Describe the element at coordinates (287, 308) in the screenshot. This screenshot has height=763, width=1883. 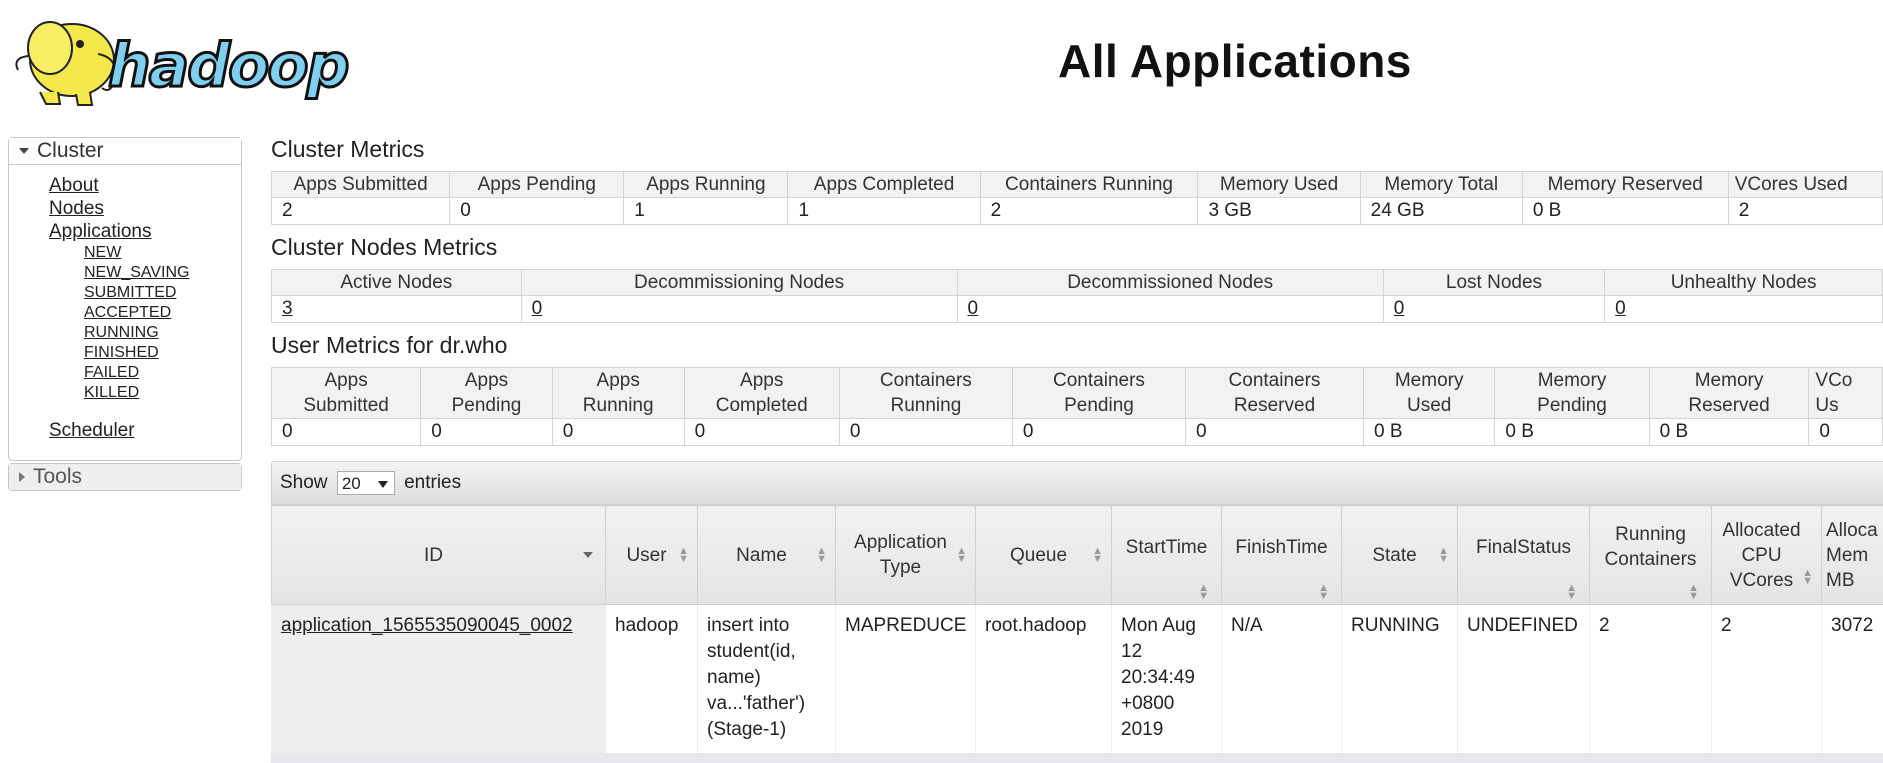
I see `active-nodes-link: 3` at that location.